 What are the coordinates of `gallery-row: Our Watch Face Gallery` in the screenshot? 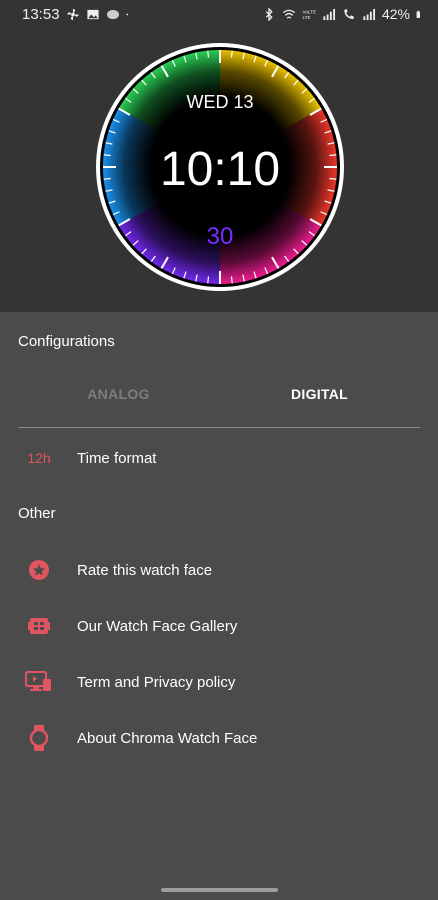 It's located at (219, 626).